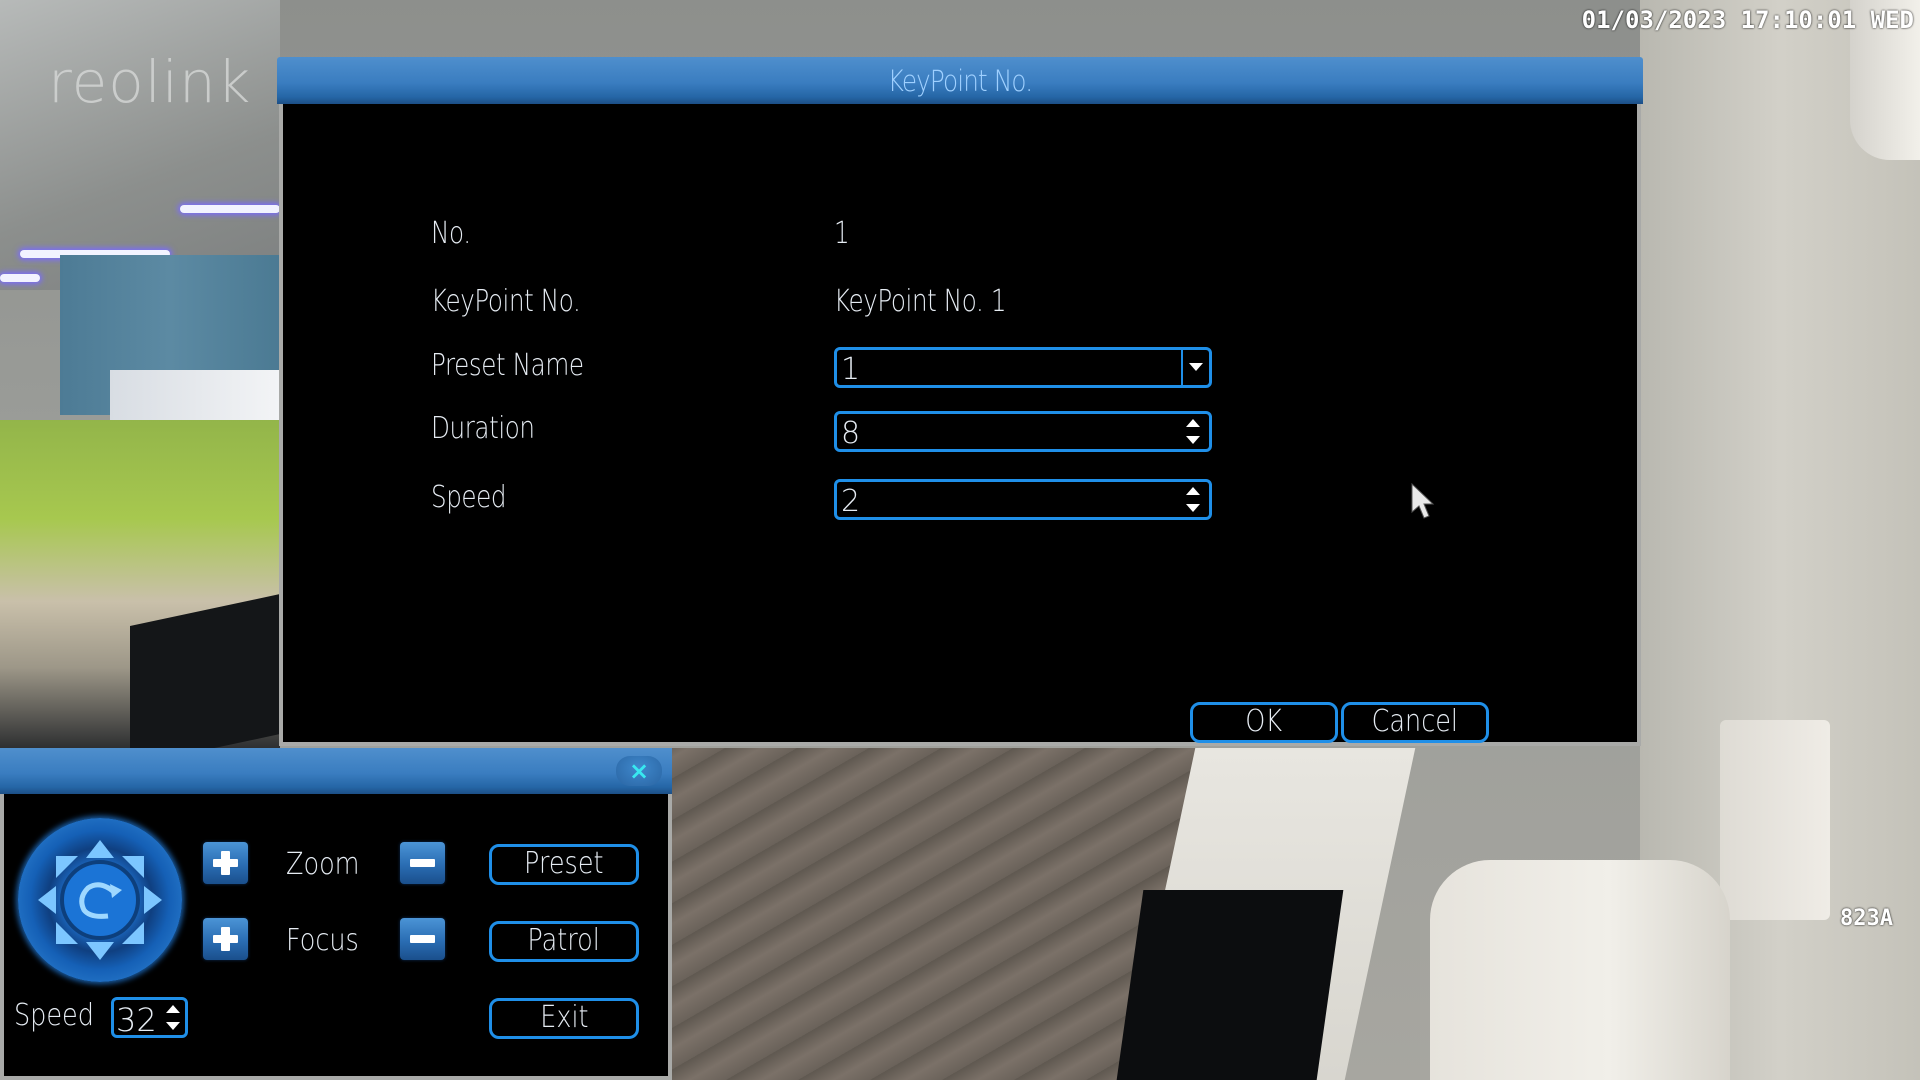 This screenshot has height=1080, width=1920. I want to click on duration-increment-button, so click(1193, 423).